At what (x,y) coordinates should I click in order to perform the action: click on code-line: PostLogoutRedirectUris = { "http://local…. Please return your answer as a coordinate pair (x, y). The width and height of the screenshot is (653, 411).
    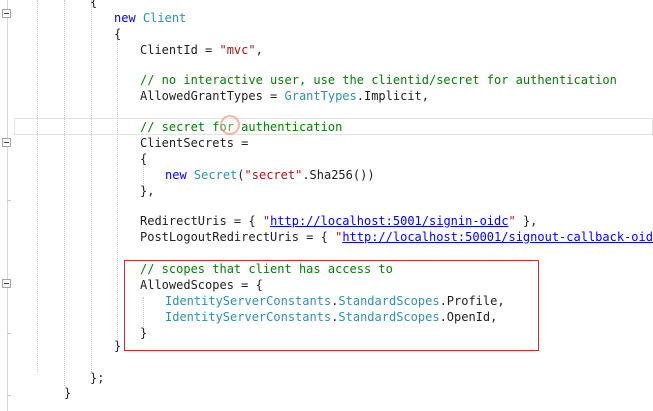
    Looking at the image, I should click on (396, 237).